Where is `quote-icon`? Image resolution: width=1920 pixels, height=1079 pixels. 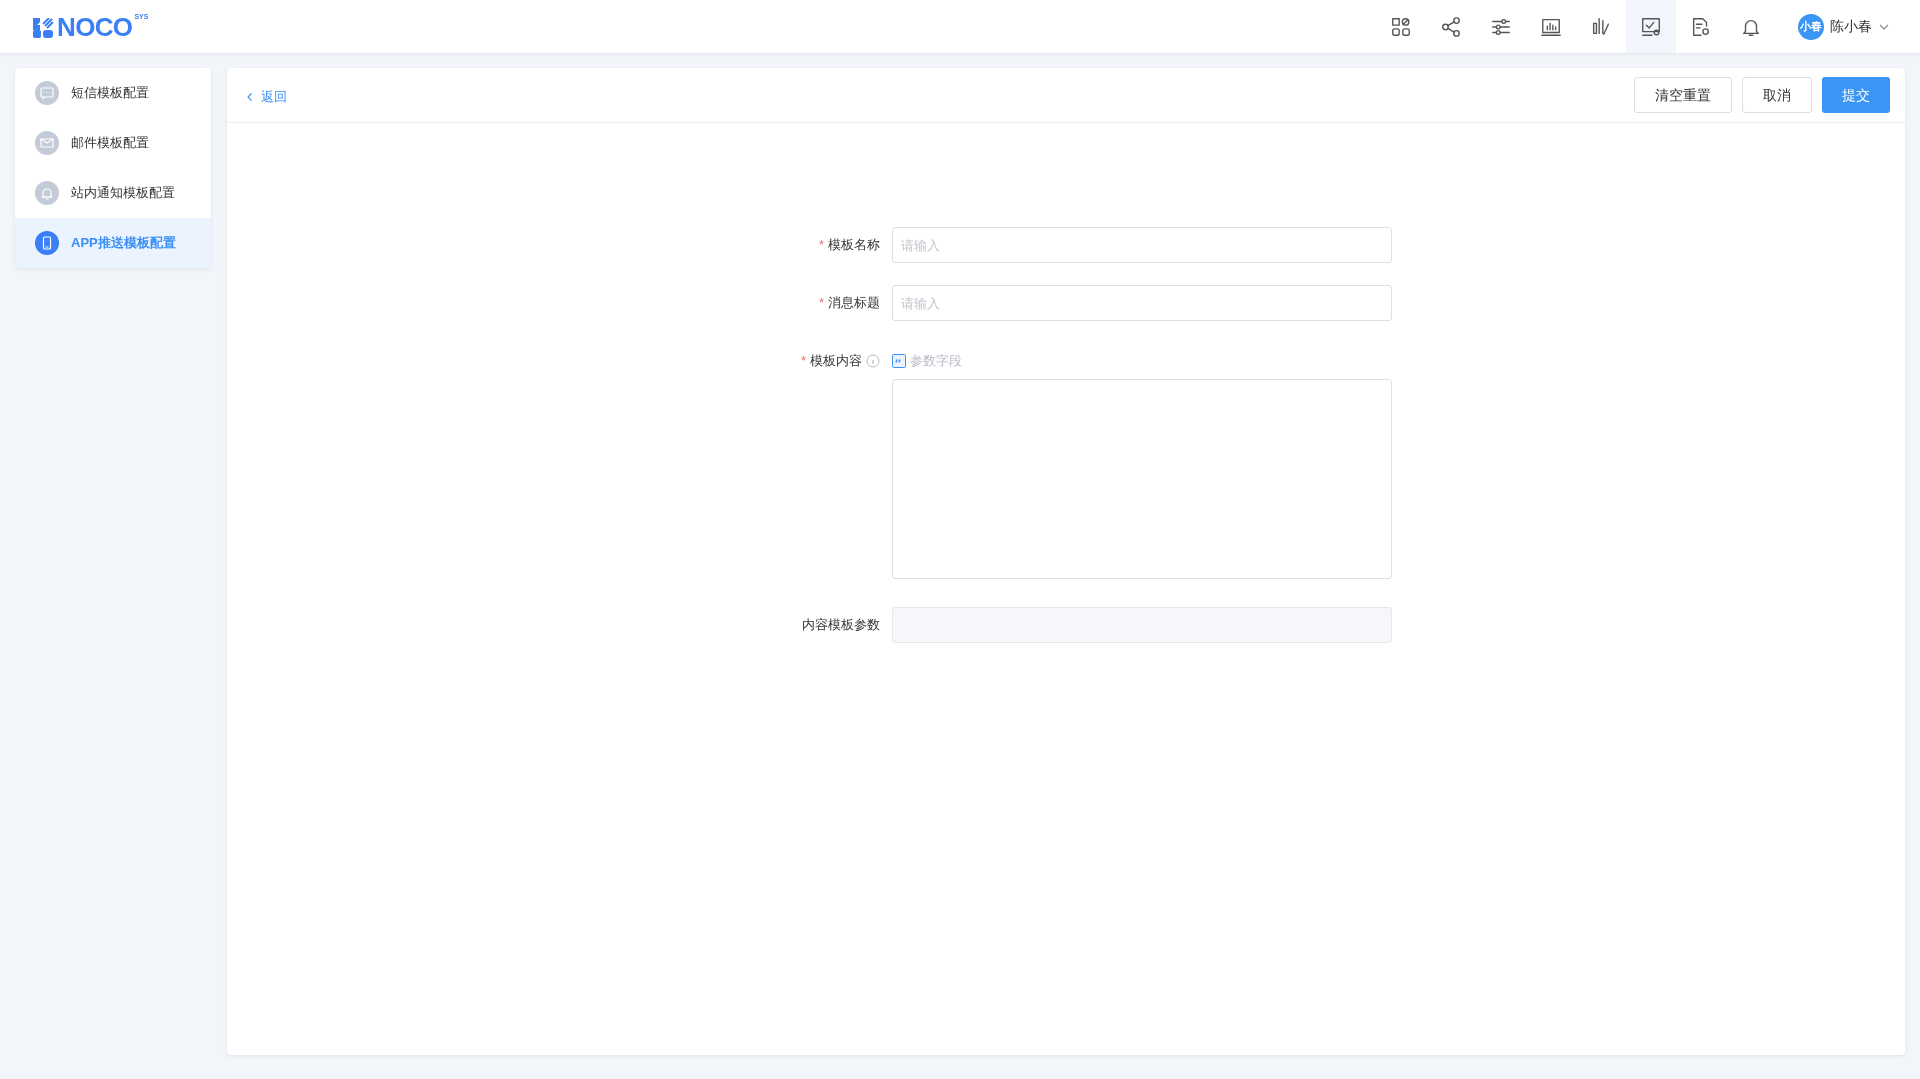
quote-icon is located at coordinates (899, 361).